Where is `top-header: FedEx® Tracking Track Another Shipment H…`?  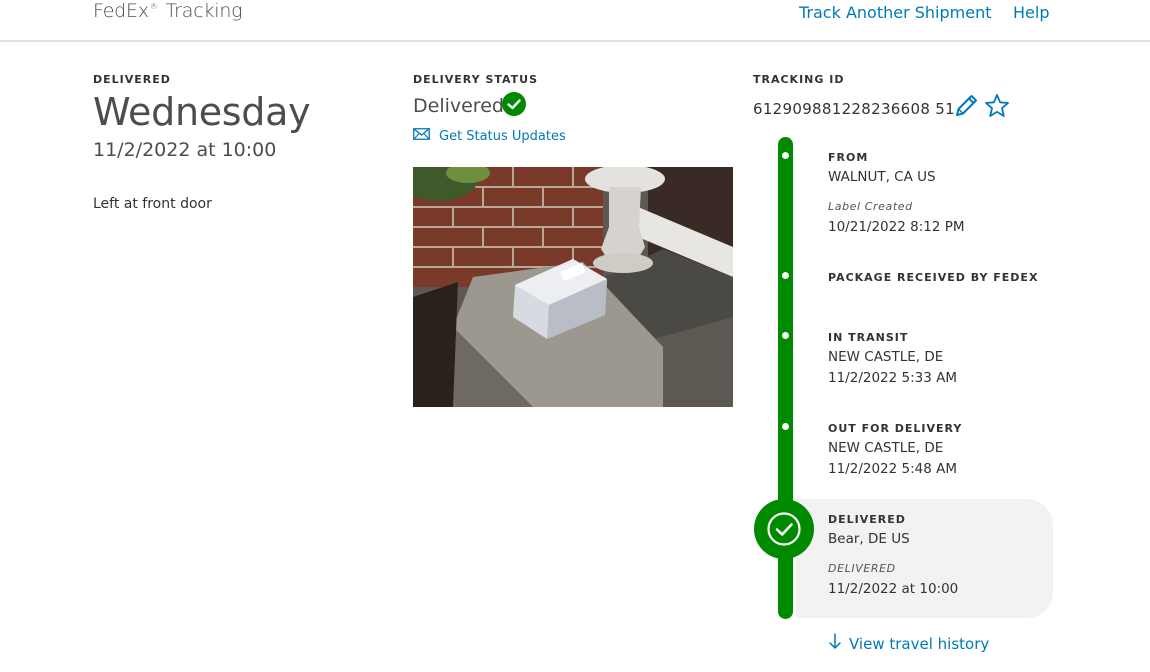 top-header: FedEx® Tracking Track Another Shipment H… is located at coordinates (575, 21).